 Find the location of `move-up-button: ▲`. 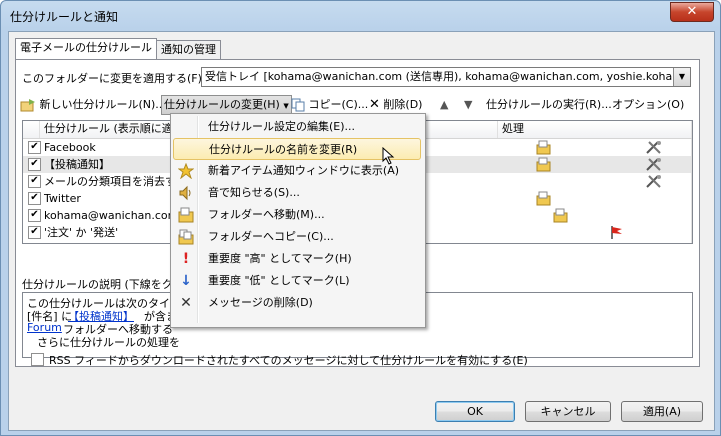

move-up-button: ▲ is located at coordinates (444, 105).